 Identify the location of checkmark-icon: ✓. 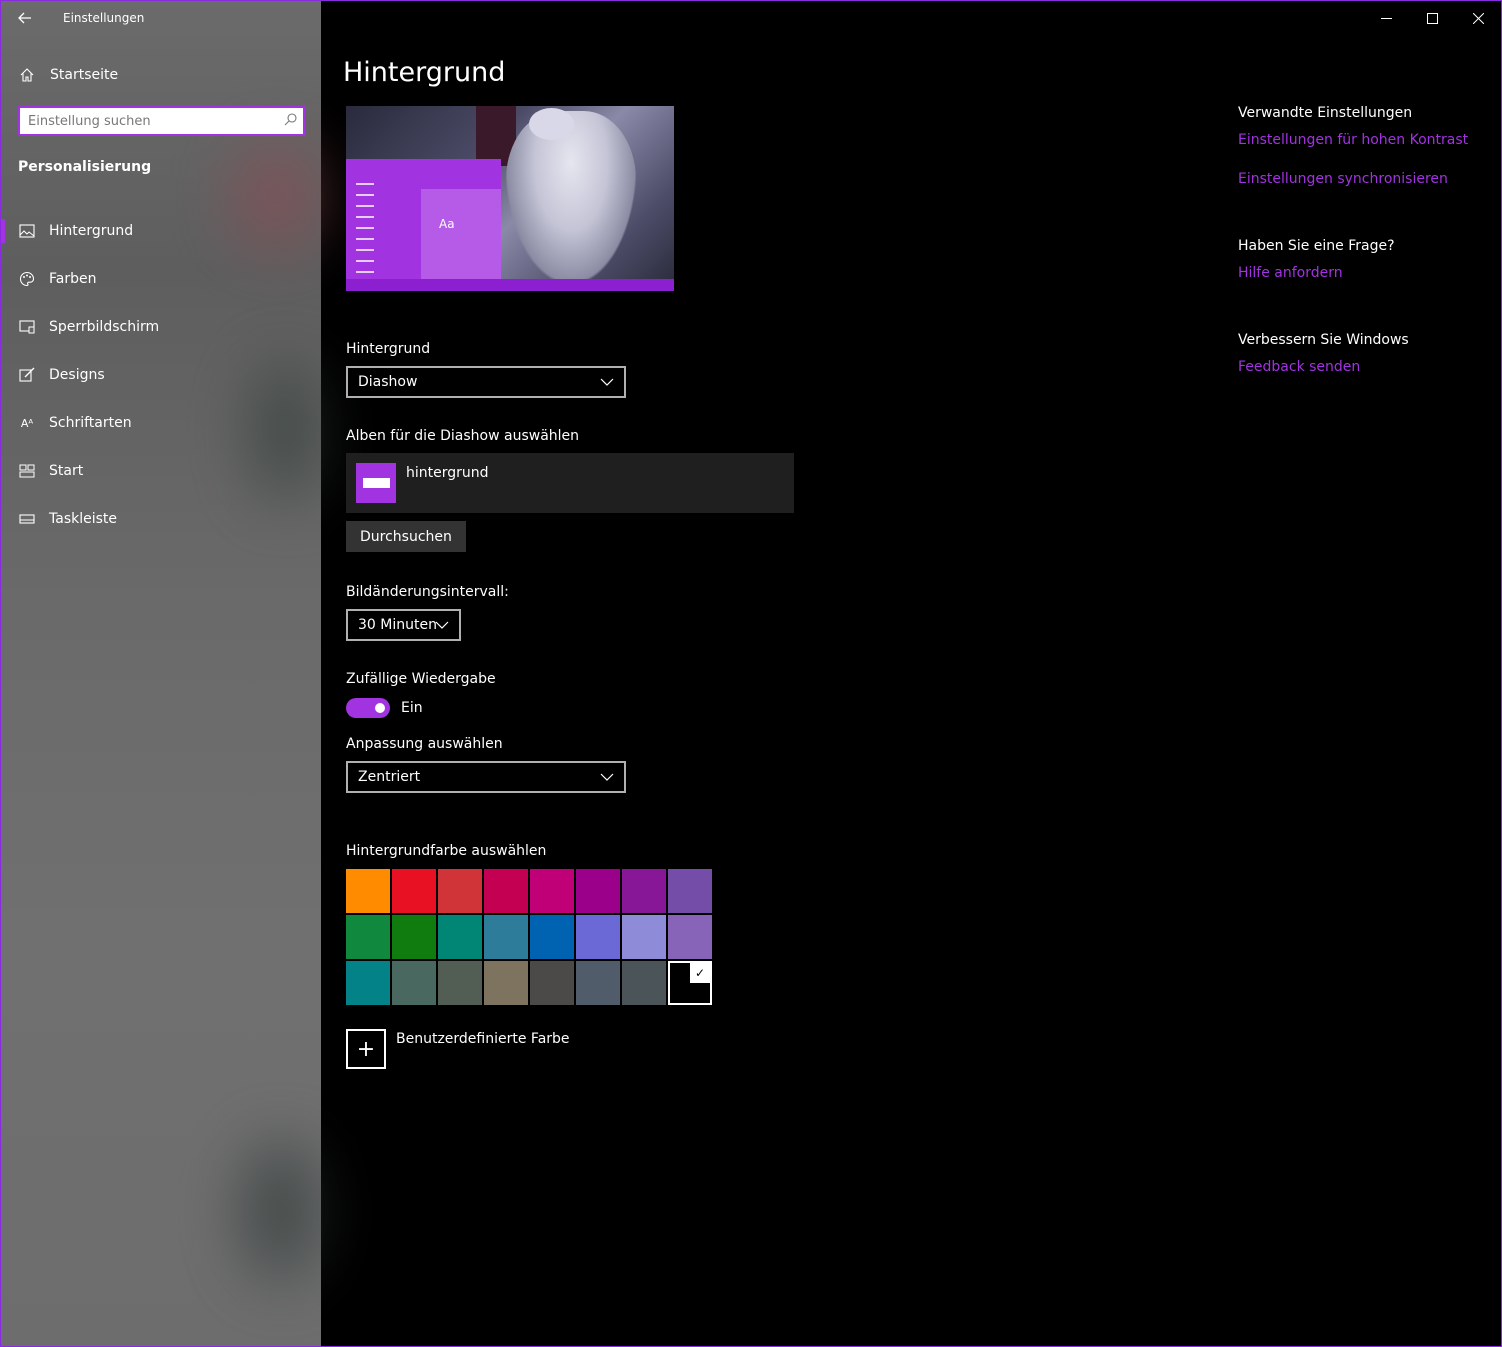
(700, 973).